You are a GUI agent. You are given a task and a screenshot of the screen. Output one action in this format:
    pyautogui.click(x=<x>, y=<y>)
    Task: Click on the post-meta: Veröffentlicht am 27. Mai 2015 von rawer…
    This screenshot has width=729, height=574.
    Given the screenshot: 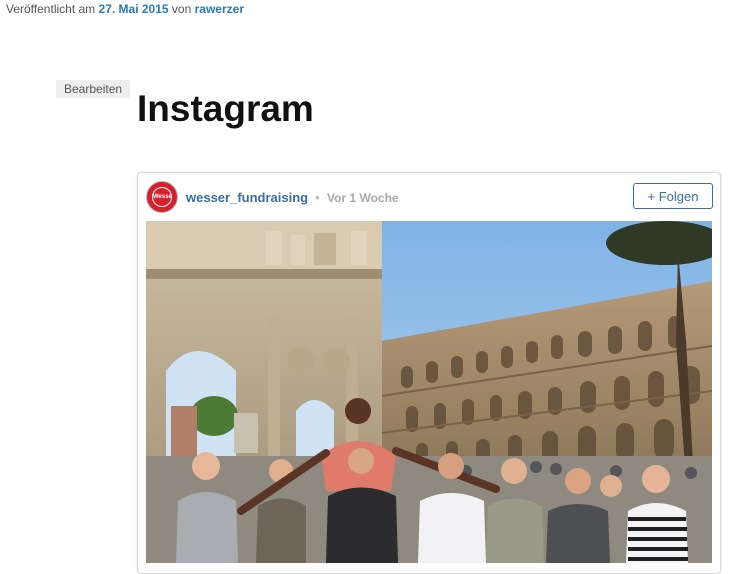 What is the action you would take?
    pyautogui.click(x=125, y=9)
    